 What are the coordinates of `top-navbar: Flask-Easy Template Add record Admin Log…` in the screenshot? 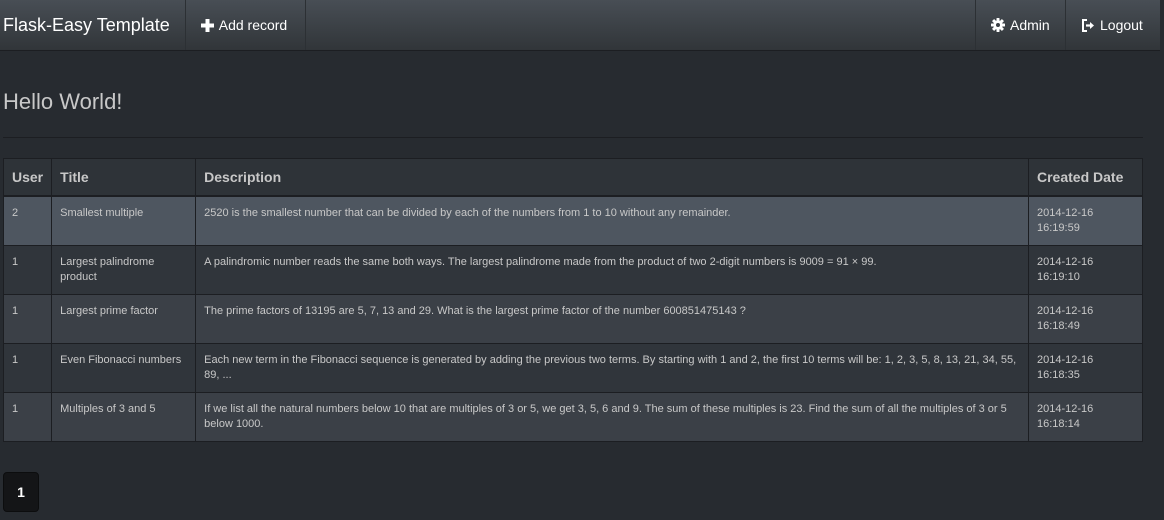 It's located at (580, 25).